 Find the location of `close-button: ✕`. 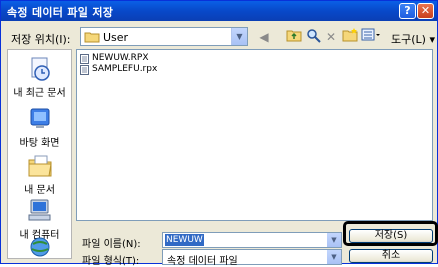

close-button: ✕ is located at coordinates (425, 11).